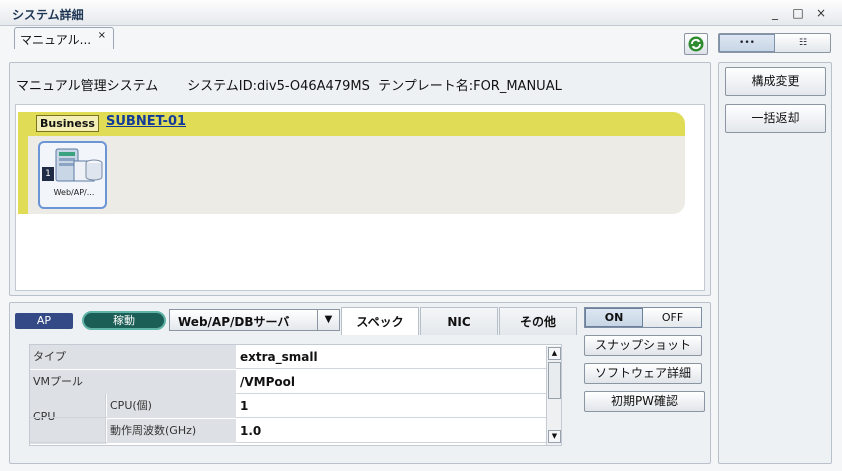 This screenshot has height=471, width=842. What do you see at coordinates (554, 353) in the screenshot?
I see `scroll-up-icon: ▲` at bounding box center [554, 353].